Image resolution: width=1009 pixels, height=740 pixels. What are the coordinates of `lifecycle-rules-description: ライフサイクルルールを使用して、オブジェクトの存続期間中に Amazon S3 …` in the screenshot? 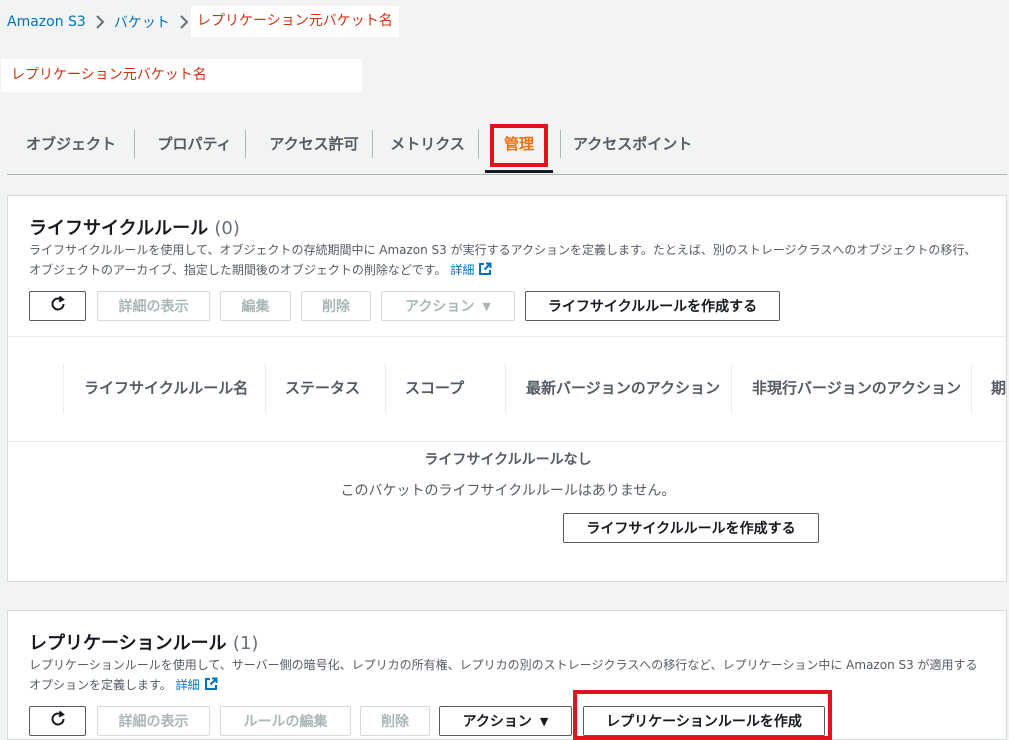 It's located at (516, 261).